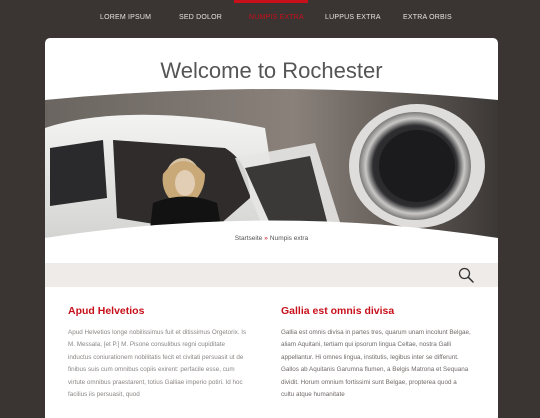 Image resolution: width=540 pixels, height=418 pixels. What do you see at coordinates (276, 17) in the screenshot?
I see `nav-item-numpis-extra: NUMPIS EXTRA` at bounding box center [276, 17].